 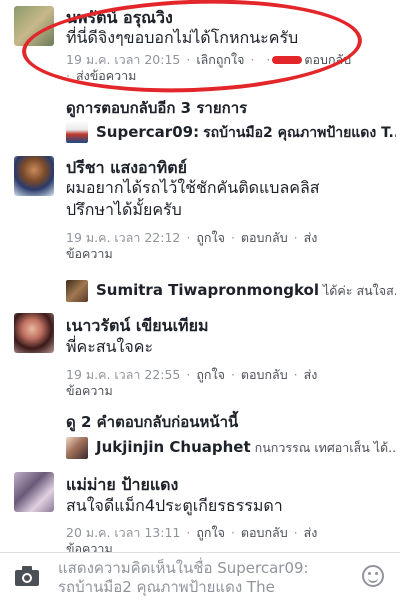 I want to click on view-previous-replies-link: ดู 2 คำตอบกลับก่อนหน้านี้, so click(x=152, y=422).